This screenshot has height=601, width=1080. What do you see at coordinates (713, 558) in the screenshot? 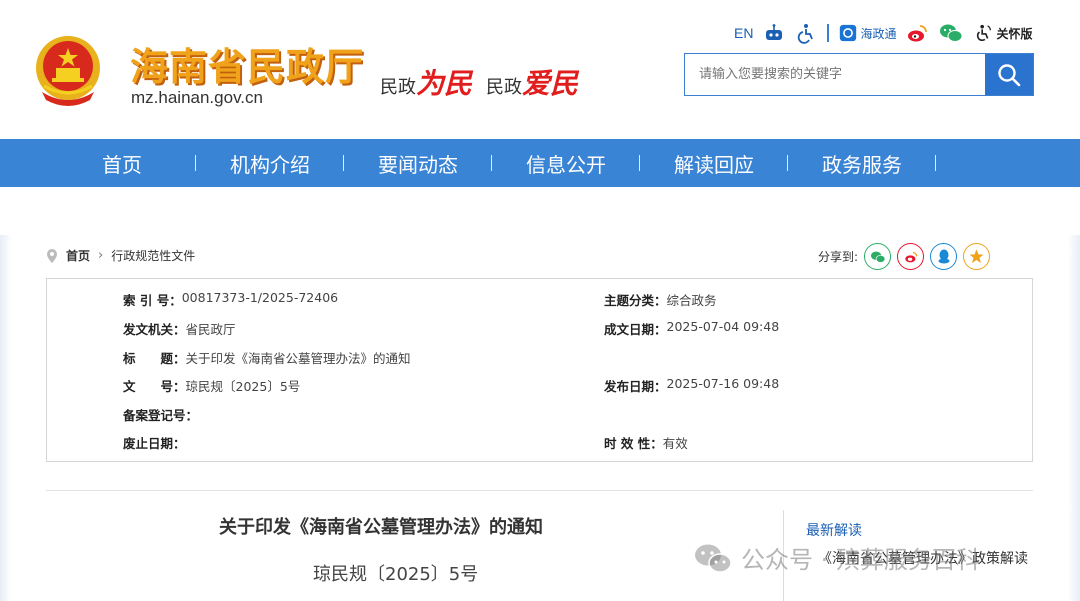
I see `wechat-watermark-icon` at bounding box center [713, 558].